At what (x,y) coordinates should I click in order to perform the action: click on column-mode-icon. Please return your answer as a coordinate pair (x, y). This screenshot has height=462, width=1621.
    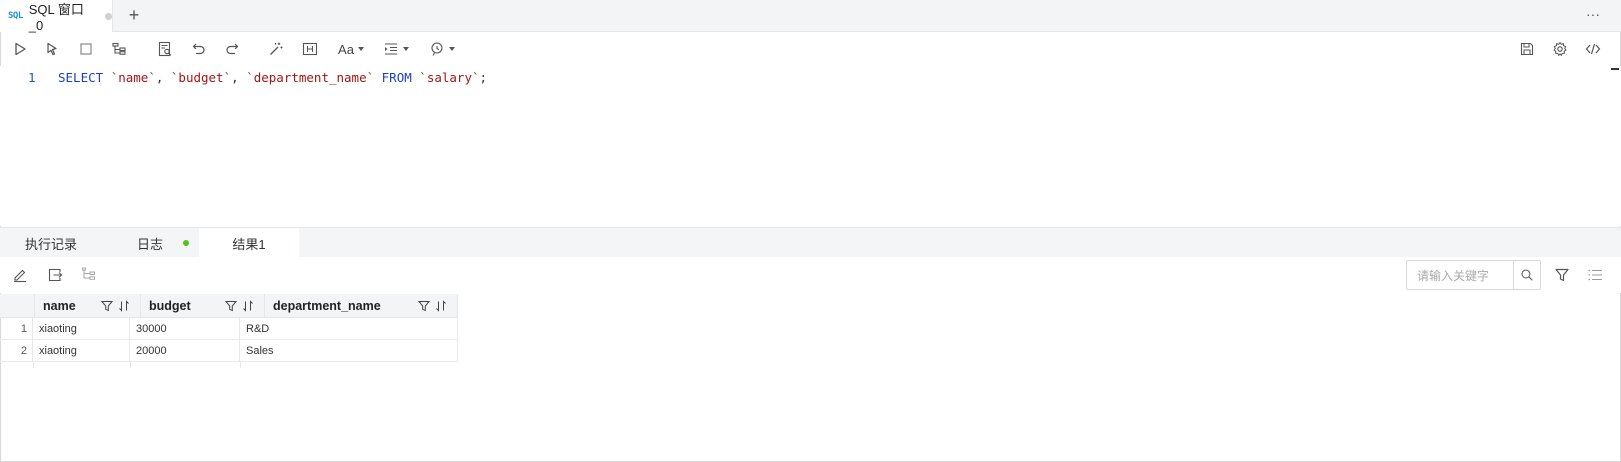
    Looking at the image, I should click on (310, 49).